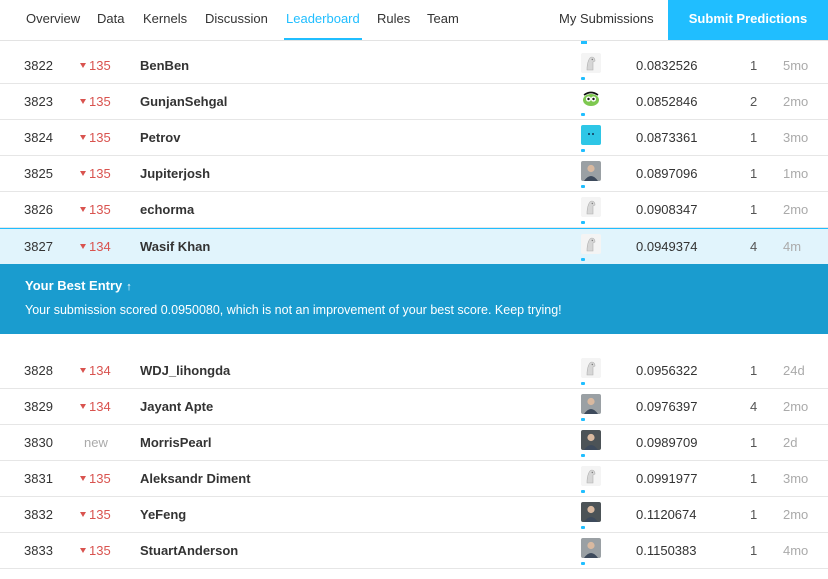 The width and height of the screenshot is (828, 579). I want to click on banner-title: Your Best Entry ↑, so click(78, 285).